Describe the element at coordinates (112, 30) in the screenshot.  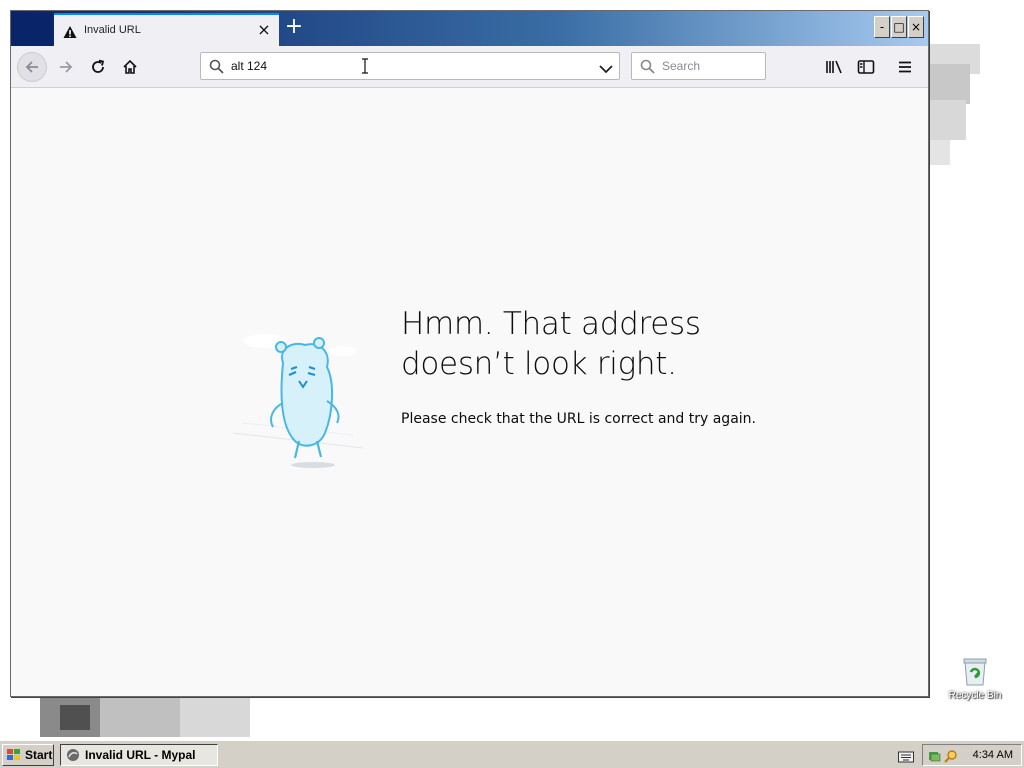
I see `tab-title: Invalid URL` at that location.